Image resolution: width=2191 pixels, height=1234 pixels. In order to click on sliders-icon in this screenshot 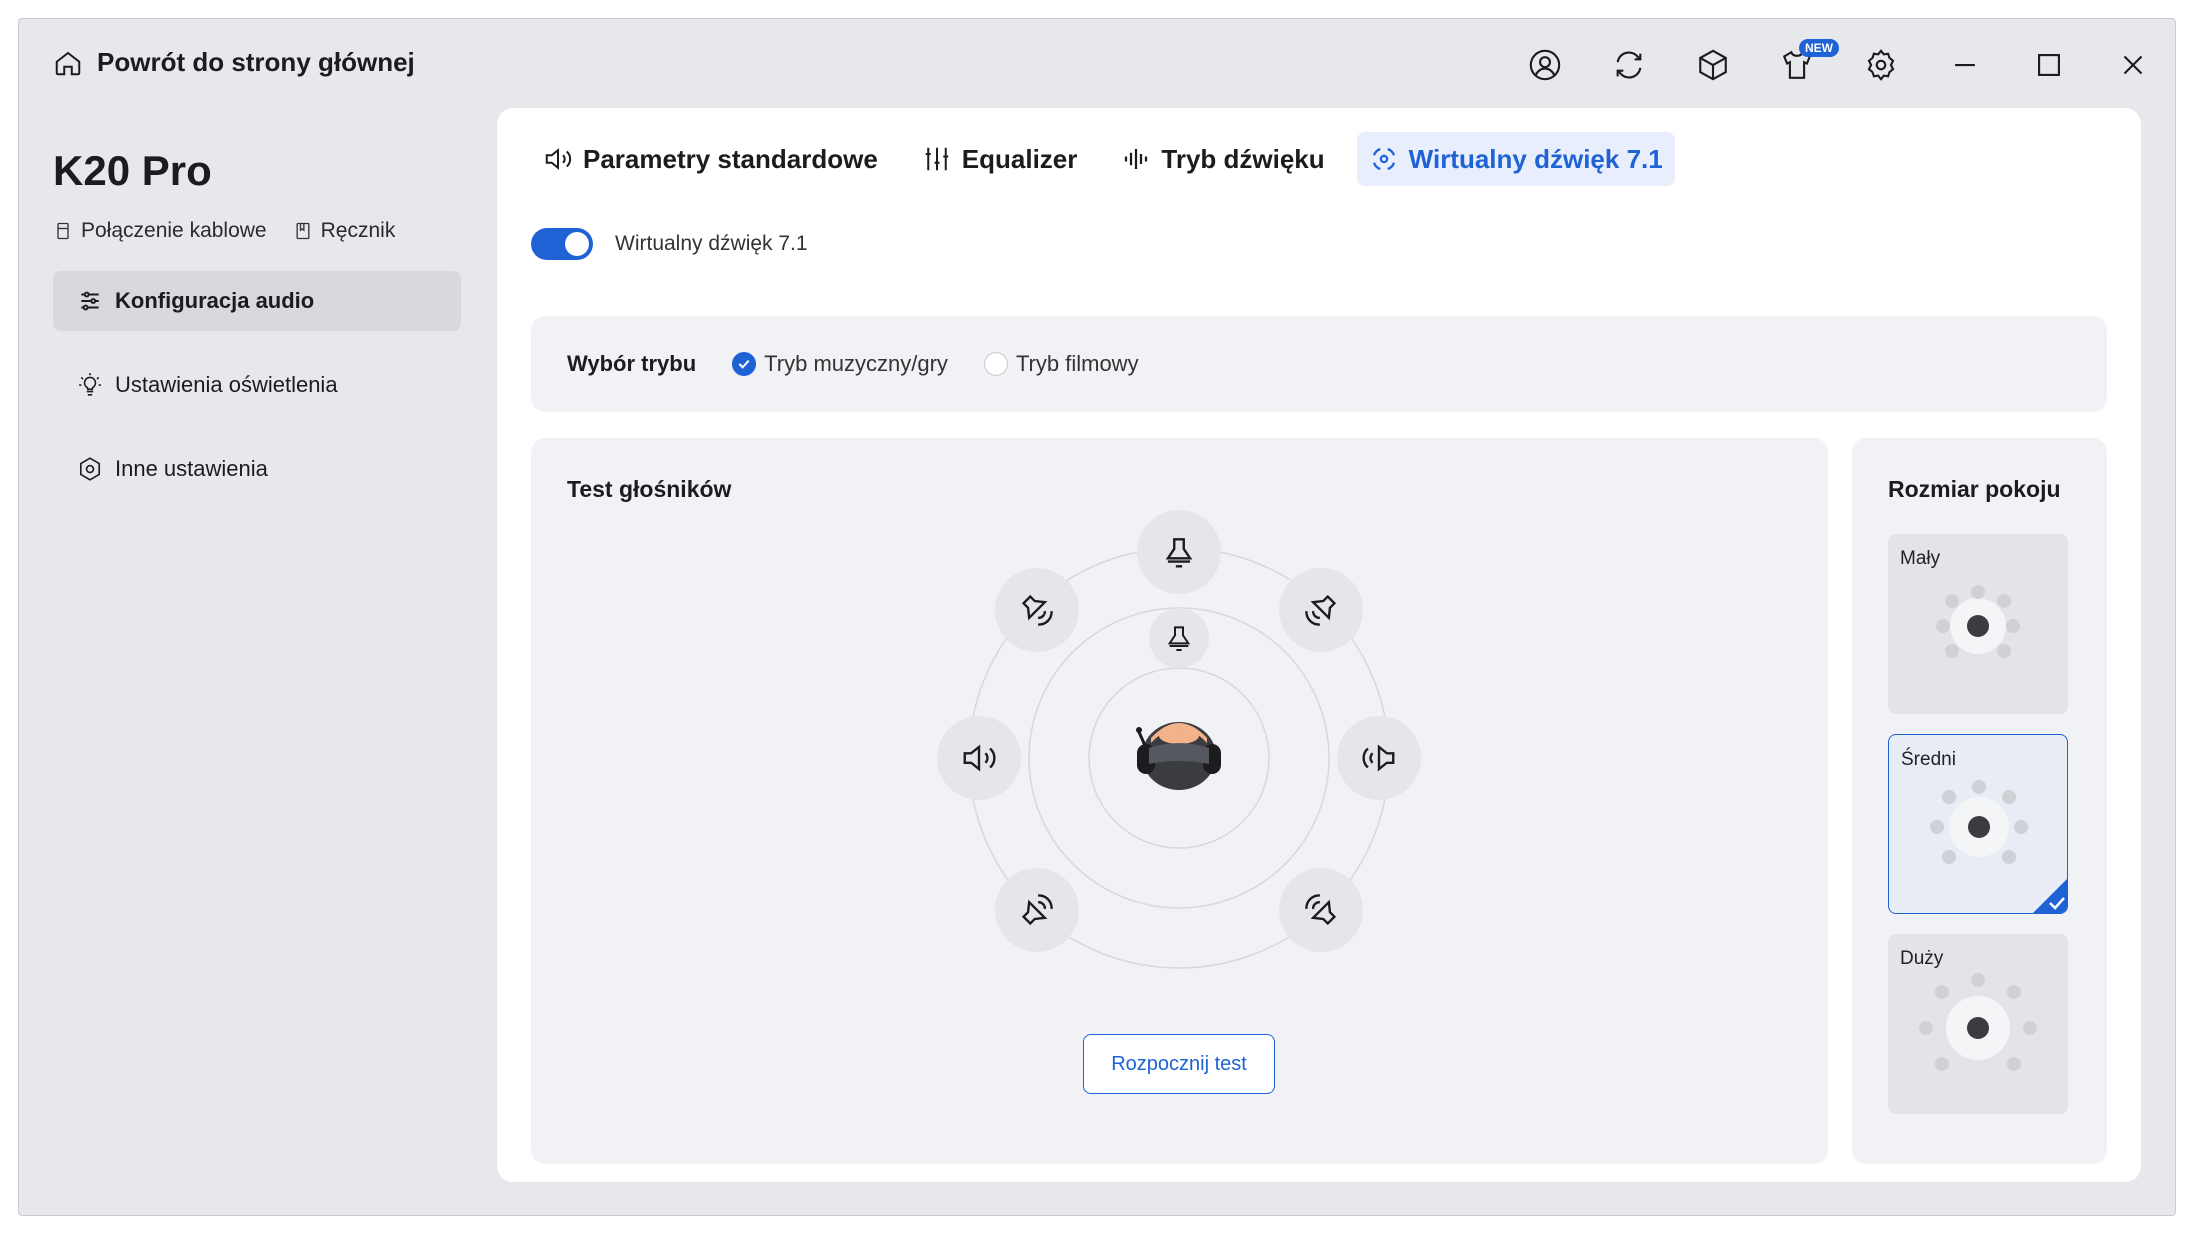, I will do `click(90, 301)`.